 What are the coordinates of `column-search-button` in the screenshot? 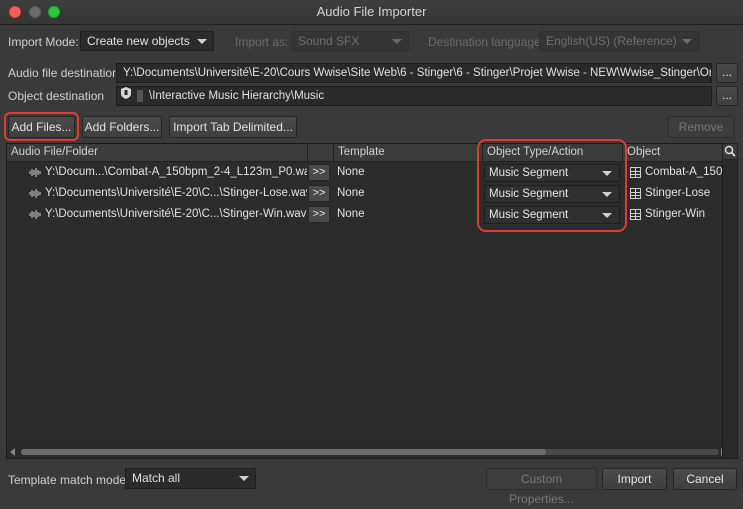 It's located at (730, 151).